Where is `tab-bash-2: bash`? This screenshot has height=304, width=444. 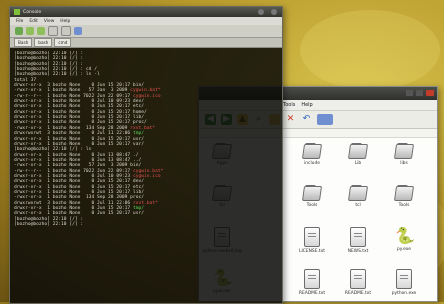
tab-bash-2: bash is located at coordinates (43, 42).